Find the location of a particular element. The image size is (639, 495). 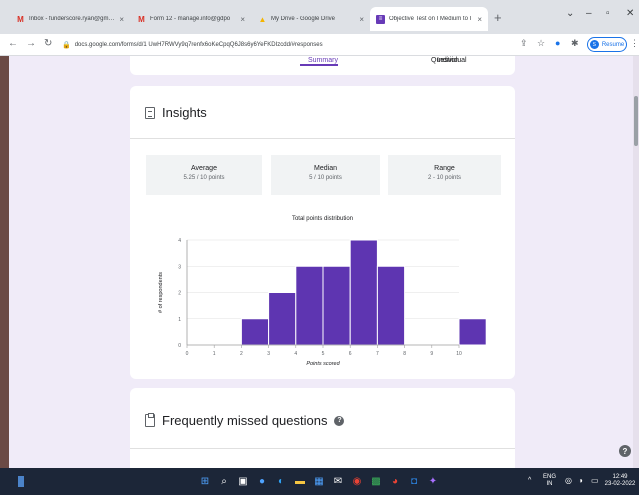

y-tick-label: 2 is located at coordinates (179, 294).